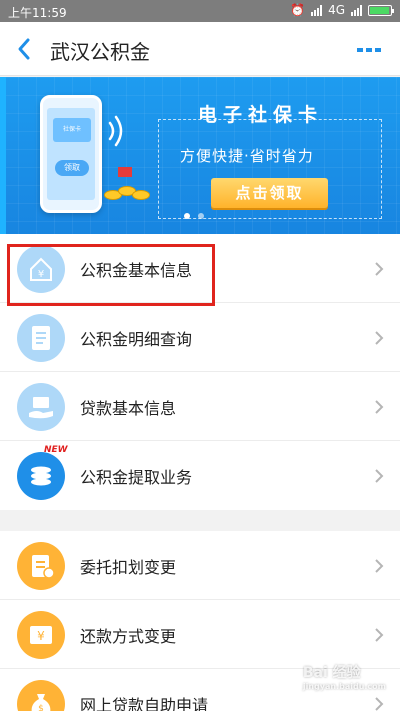  I want to click on document-icon, so click(41, 338).